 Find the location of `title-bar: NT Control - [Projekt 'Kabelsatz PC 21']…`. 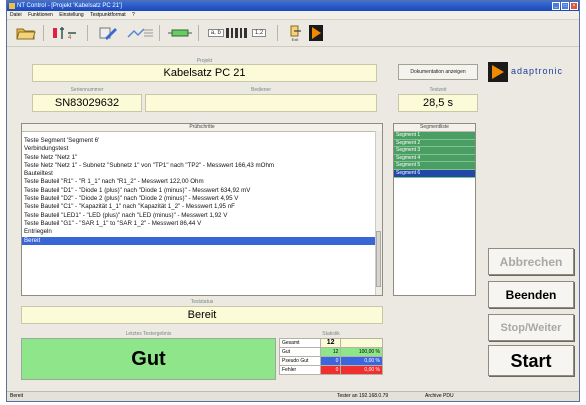

title-bar: NT Control - [Projekt 'Kabelsatz PC 21']… is located at coordinates (293, 6).